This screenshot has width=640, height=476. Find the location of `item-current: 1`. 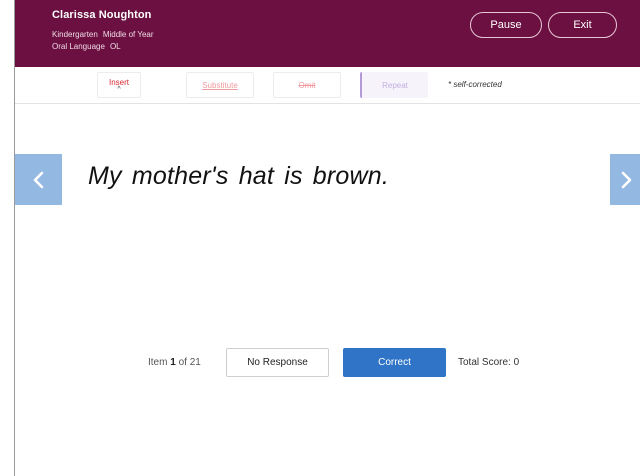

item-current: 1 is located at coordinates (173, 362).